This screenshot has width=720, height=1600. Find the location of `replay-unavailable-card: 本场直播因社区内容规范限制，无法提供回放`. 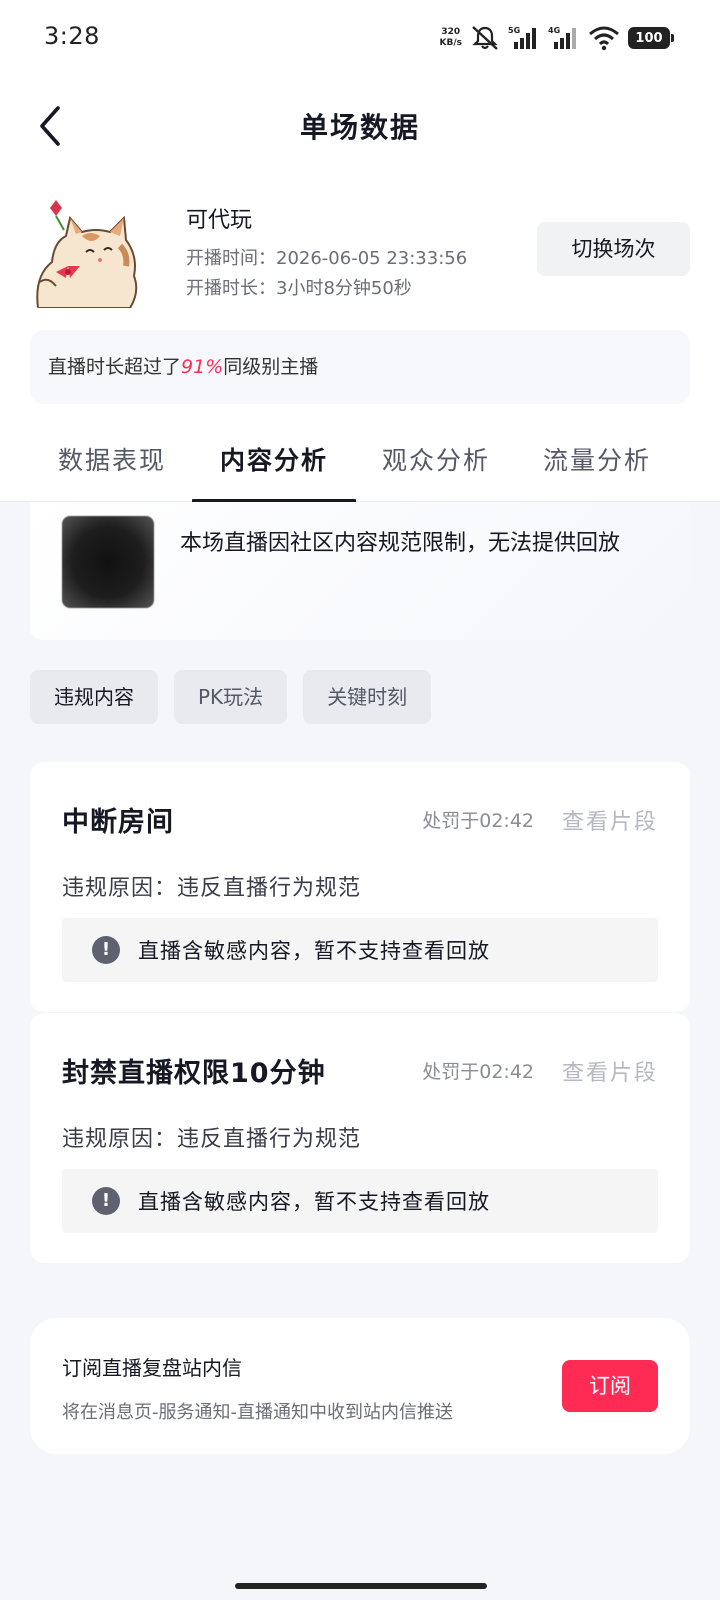

replay-unavailable-card: 本场直播因社区内容规范限制，无法提供回放 is located at coordinates (360, 571).